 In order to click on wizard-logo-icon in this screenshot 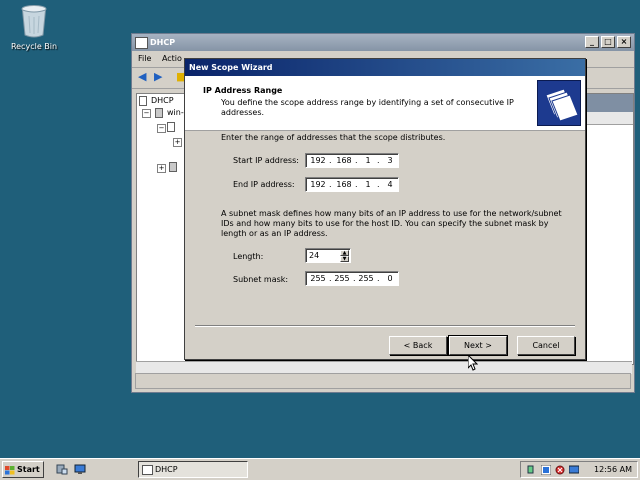, I will do `click(559, 103)`.